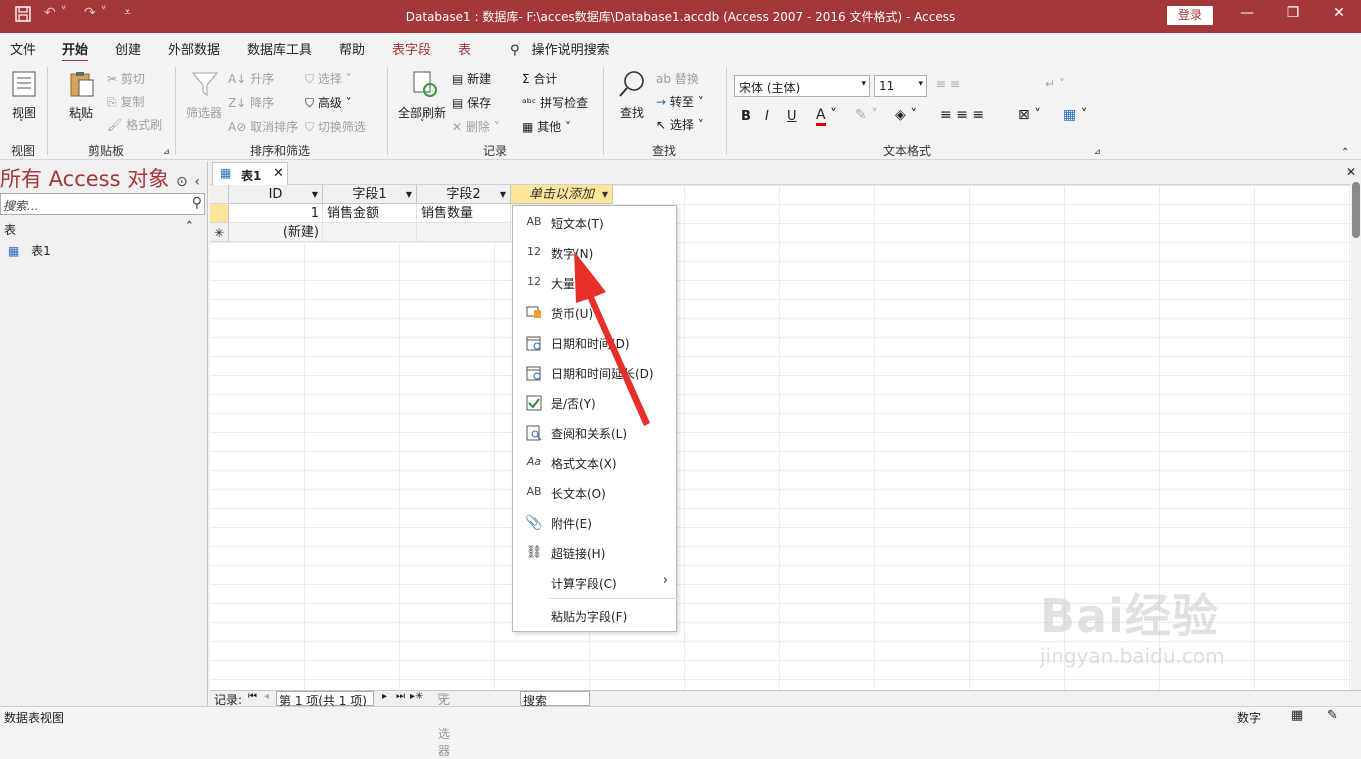 The width and height of the screenshot is (1361, 759). I want to click on menu-item-calculated-field: 计算字段(C) ›, so click(594, 582).